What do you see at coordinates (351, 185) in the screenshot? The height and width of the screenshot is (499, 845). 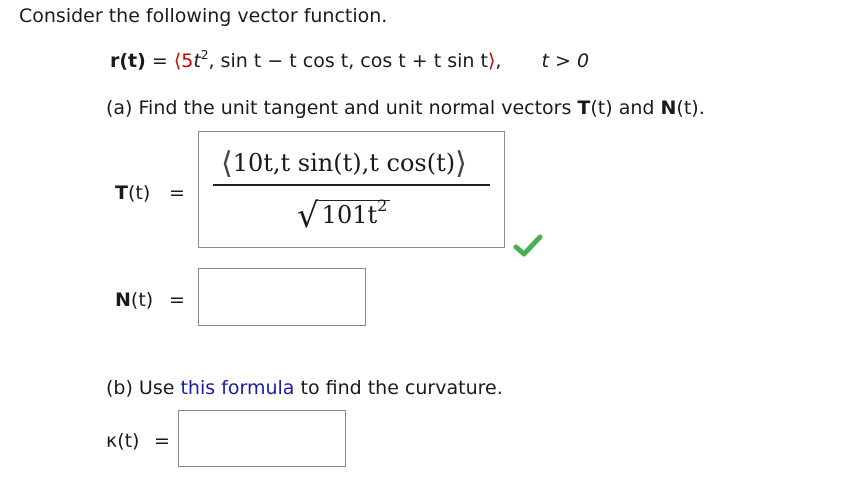 I see `fraction-bar` at bounding box center [351, 185].